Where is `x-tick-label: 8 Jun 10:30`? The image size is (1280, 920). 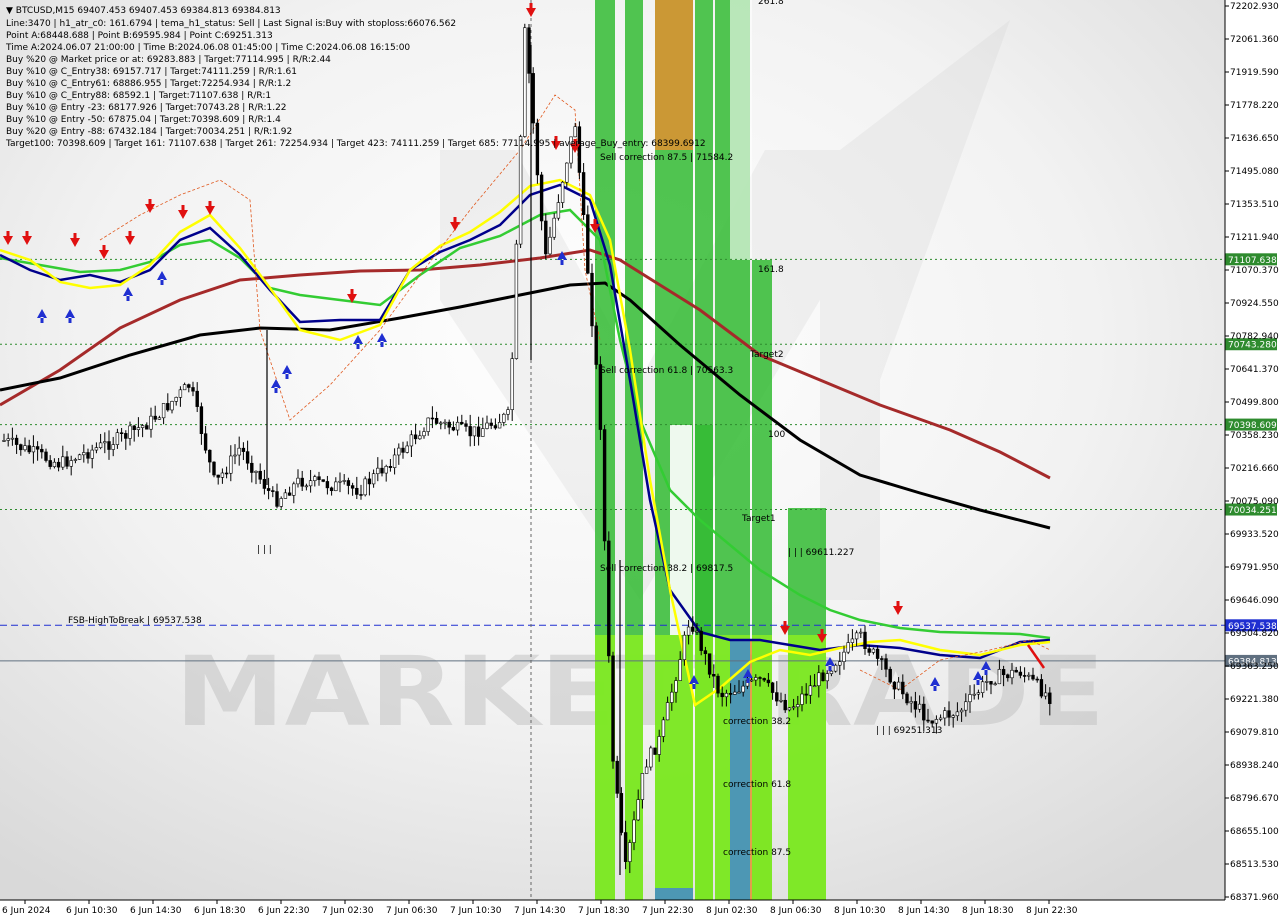
x-tick-label: 8 Jun 10:30 is located at coordinates (860, 911).